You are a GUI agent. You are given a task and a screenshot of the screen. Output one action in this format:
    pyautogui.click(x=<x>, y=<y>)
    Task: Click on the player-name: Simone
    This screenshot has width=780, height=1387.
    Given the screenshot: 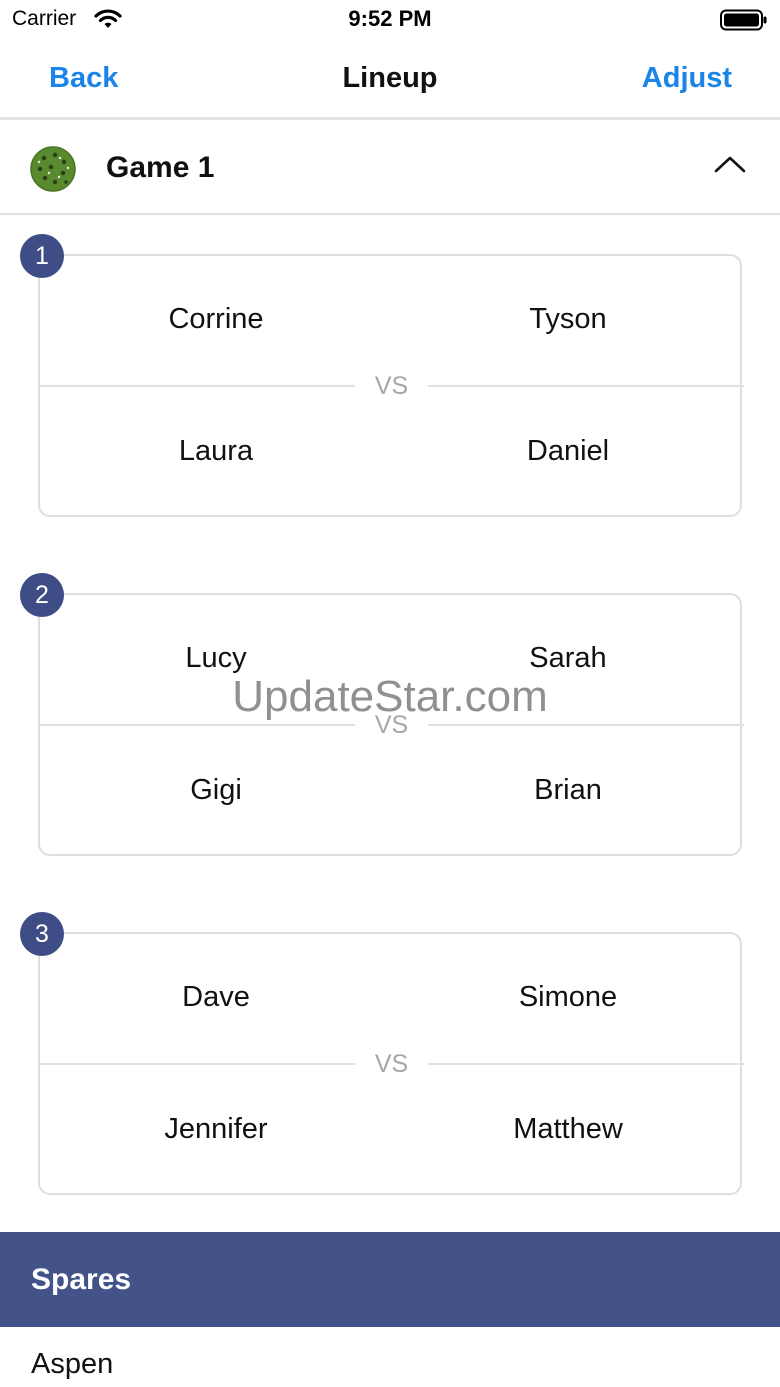 What is the action you would take?
    pyautogui.click(x=568, y=997)
    